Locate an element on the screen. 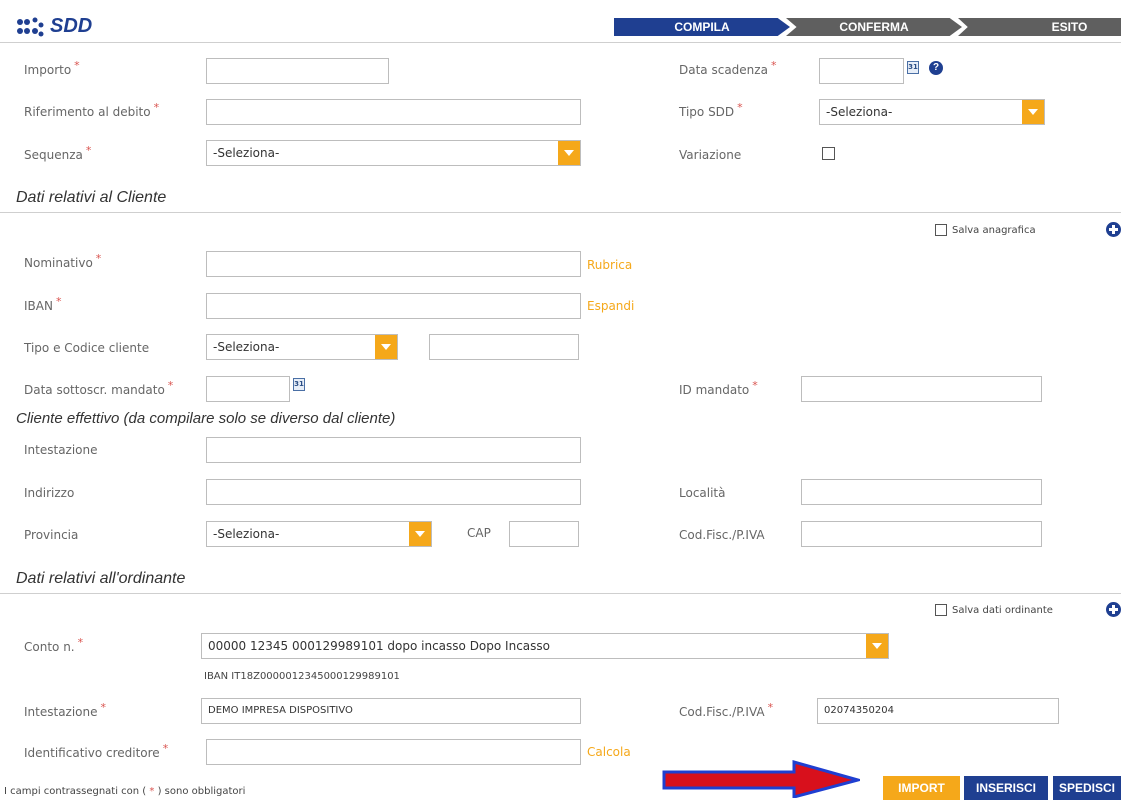  data-scadenza-input is located at coordinates (861, 71).